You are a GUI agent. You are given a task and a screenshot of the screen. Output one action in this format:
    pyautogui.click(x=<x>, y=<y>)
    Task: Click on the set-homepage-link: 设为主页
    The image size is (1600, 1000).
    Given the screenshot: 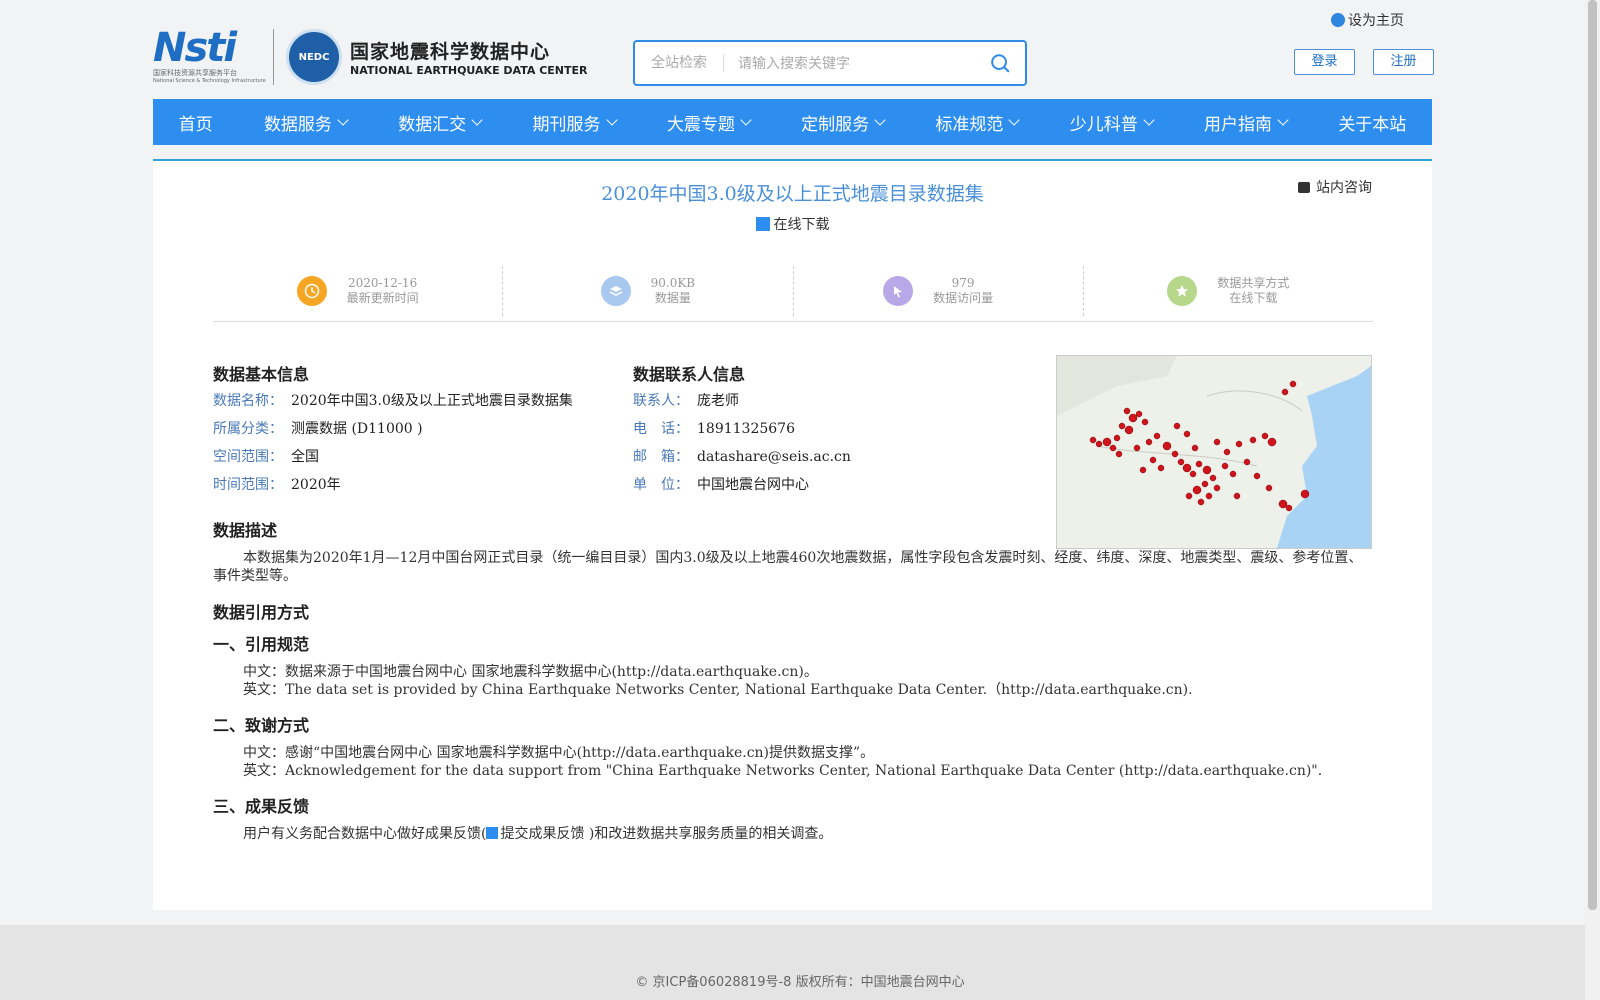 What is the action you would take?
    pyautogui.click(x=1367, y=20)
    